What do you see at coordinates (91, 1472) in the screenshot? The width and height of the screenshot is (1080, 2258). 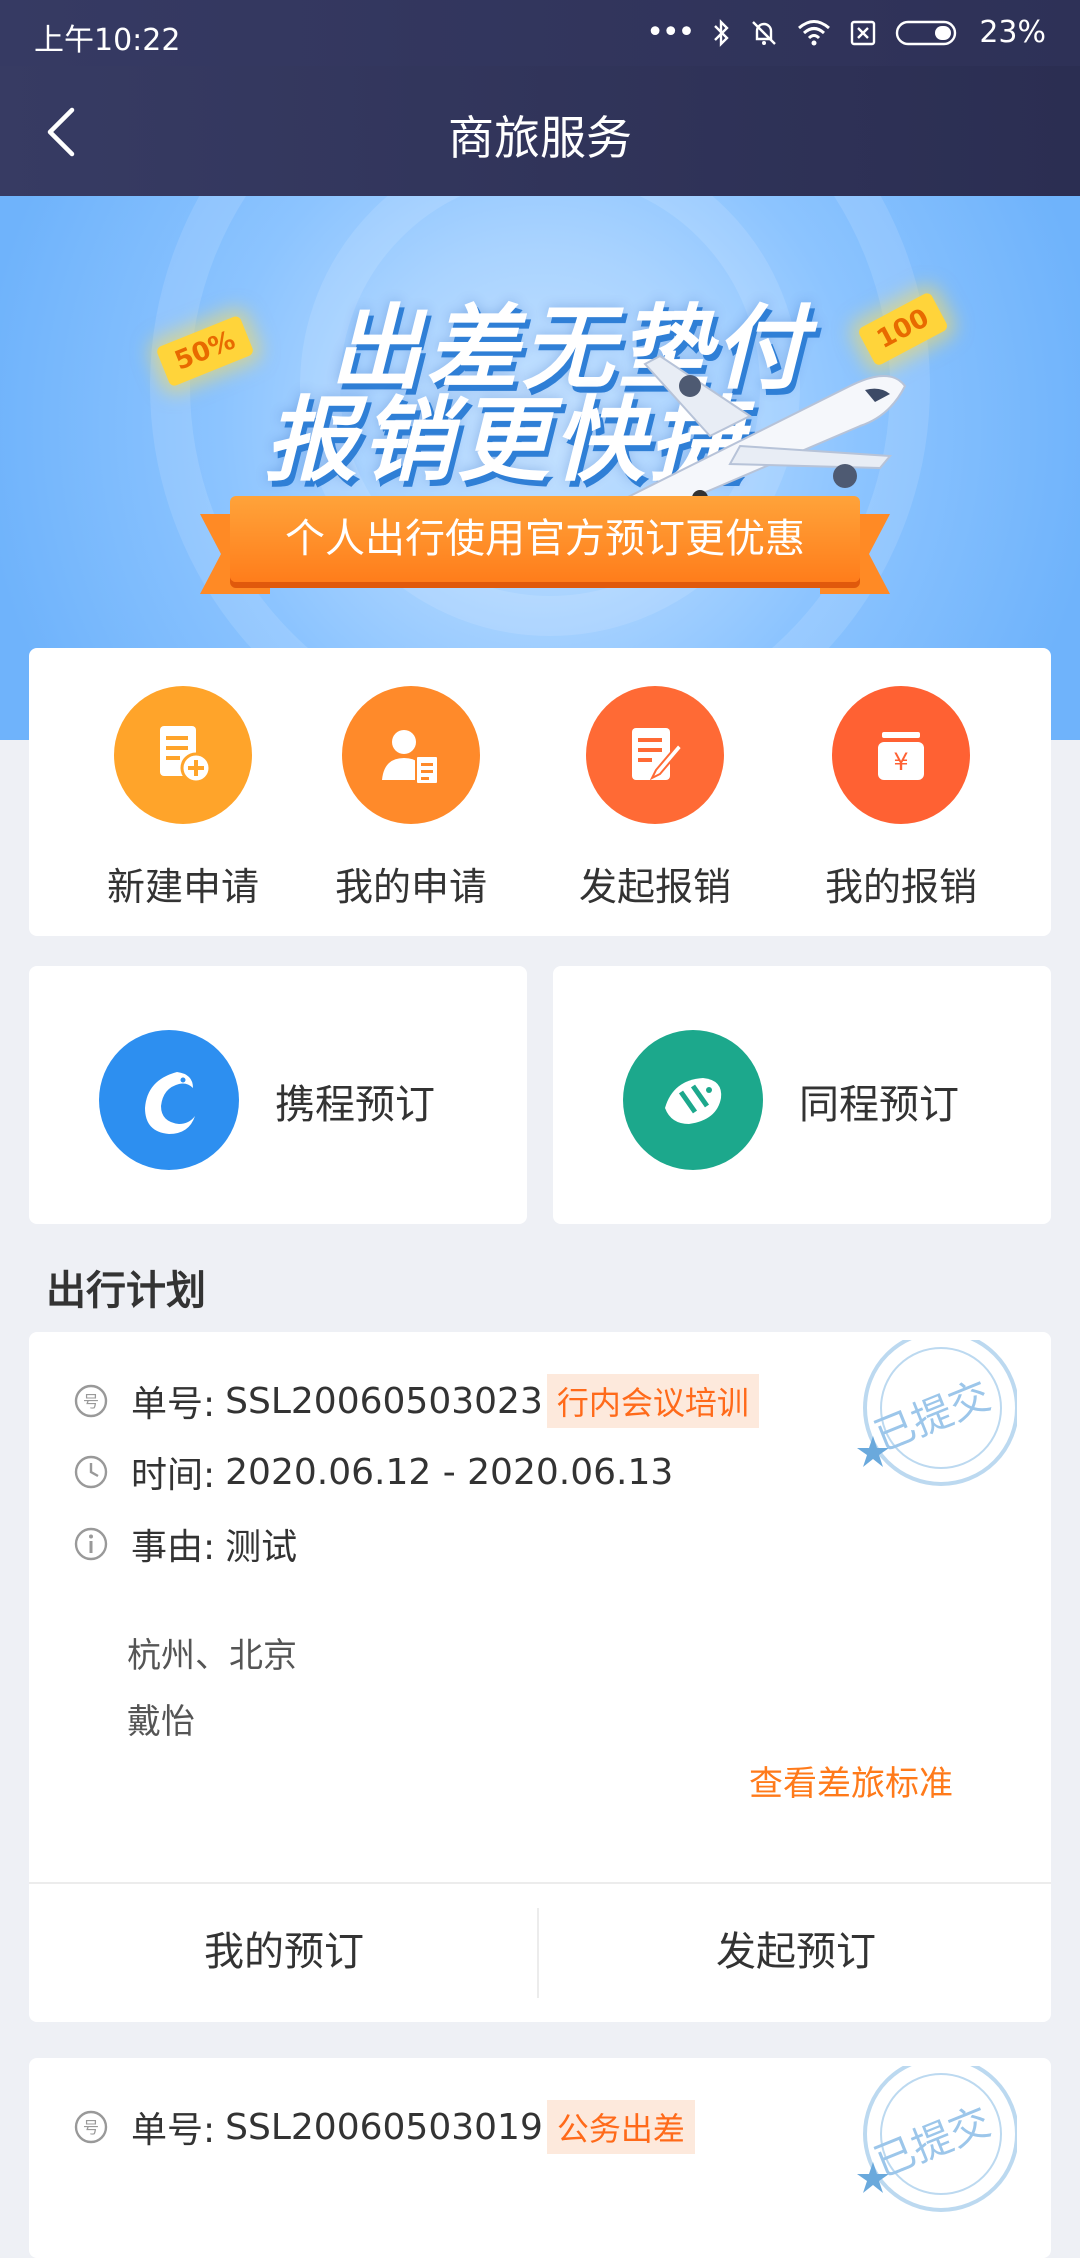 I see `clock-icon` at bounding box center [91, 1472].